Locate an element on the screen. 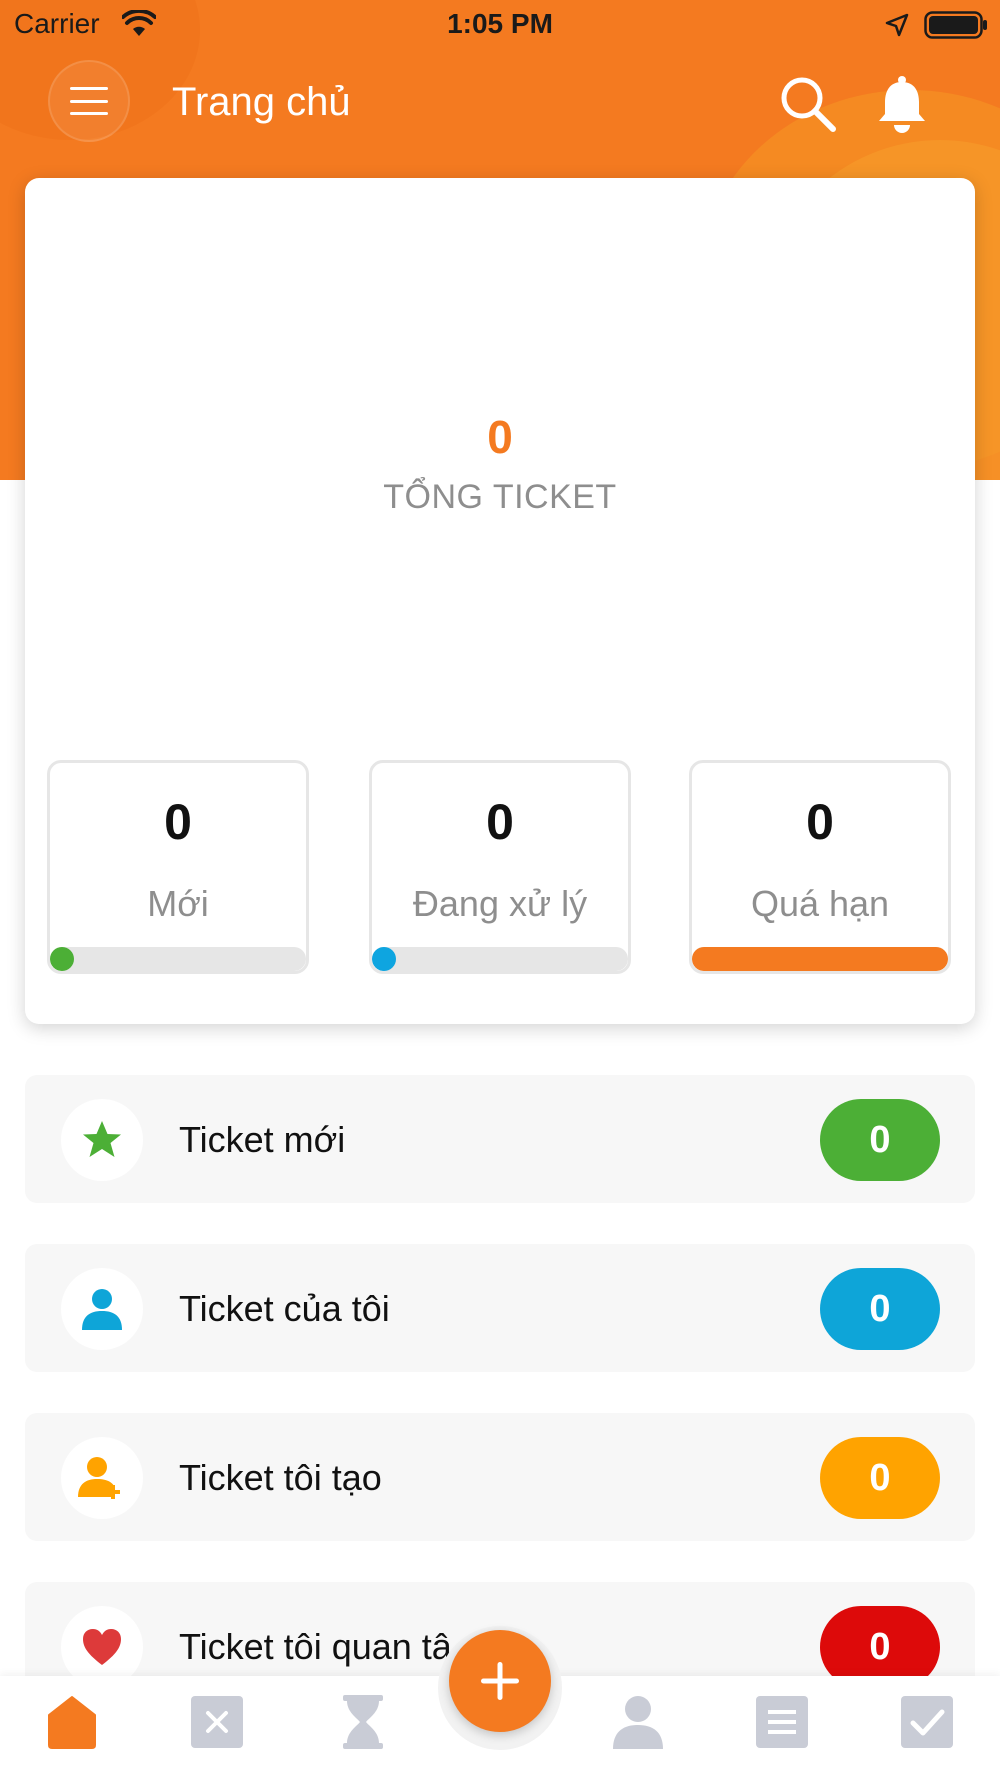 This screenshot has width=1000, height=1778. star-icon is located at coordinates (102, 1139).